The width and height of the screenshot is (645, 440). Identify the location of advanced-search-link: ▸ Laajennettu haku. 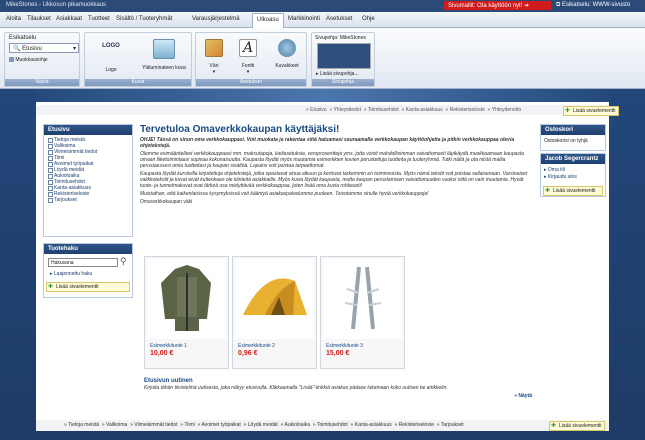
(71, 274).